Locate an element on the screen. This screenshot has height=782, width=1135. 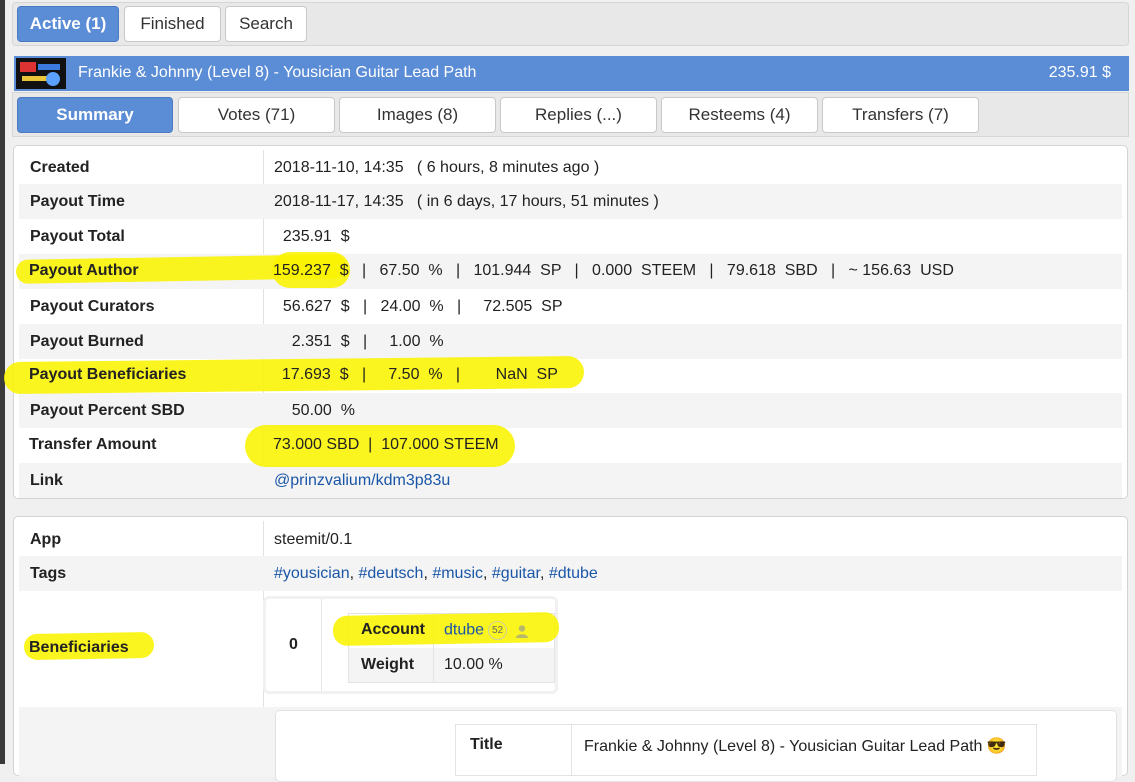
reputation-badge: 52 is located at coordinates (498, 630).